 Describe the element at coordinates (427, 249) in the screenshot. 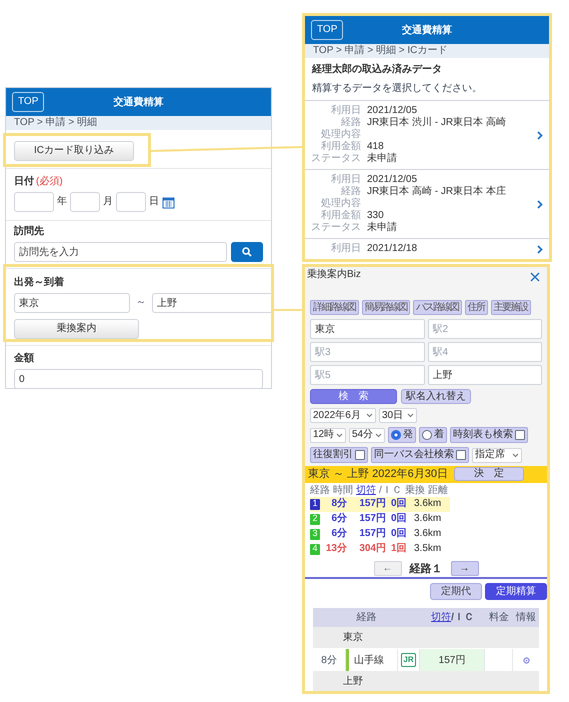

I see `record-item: 利用日 2021/12/18` at that location.